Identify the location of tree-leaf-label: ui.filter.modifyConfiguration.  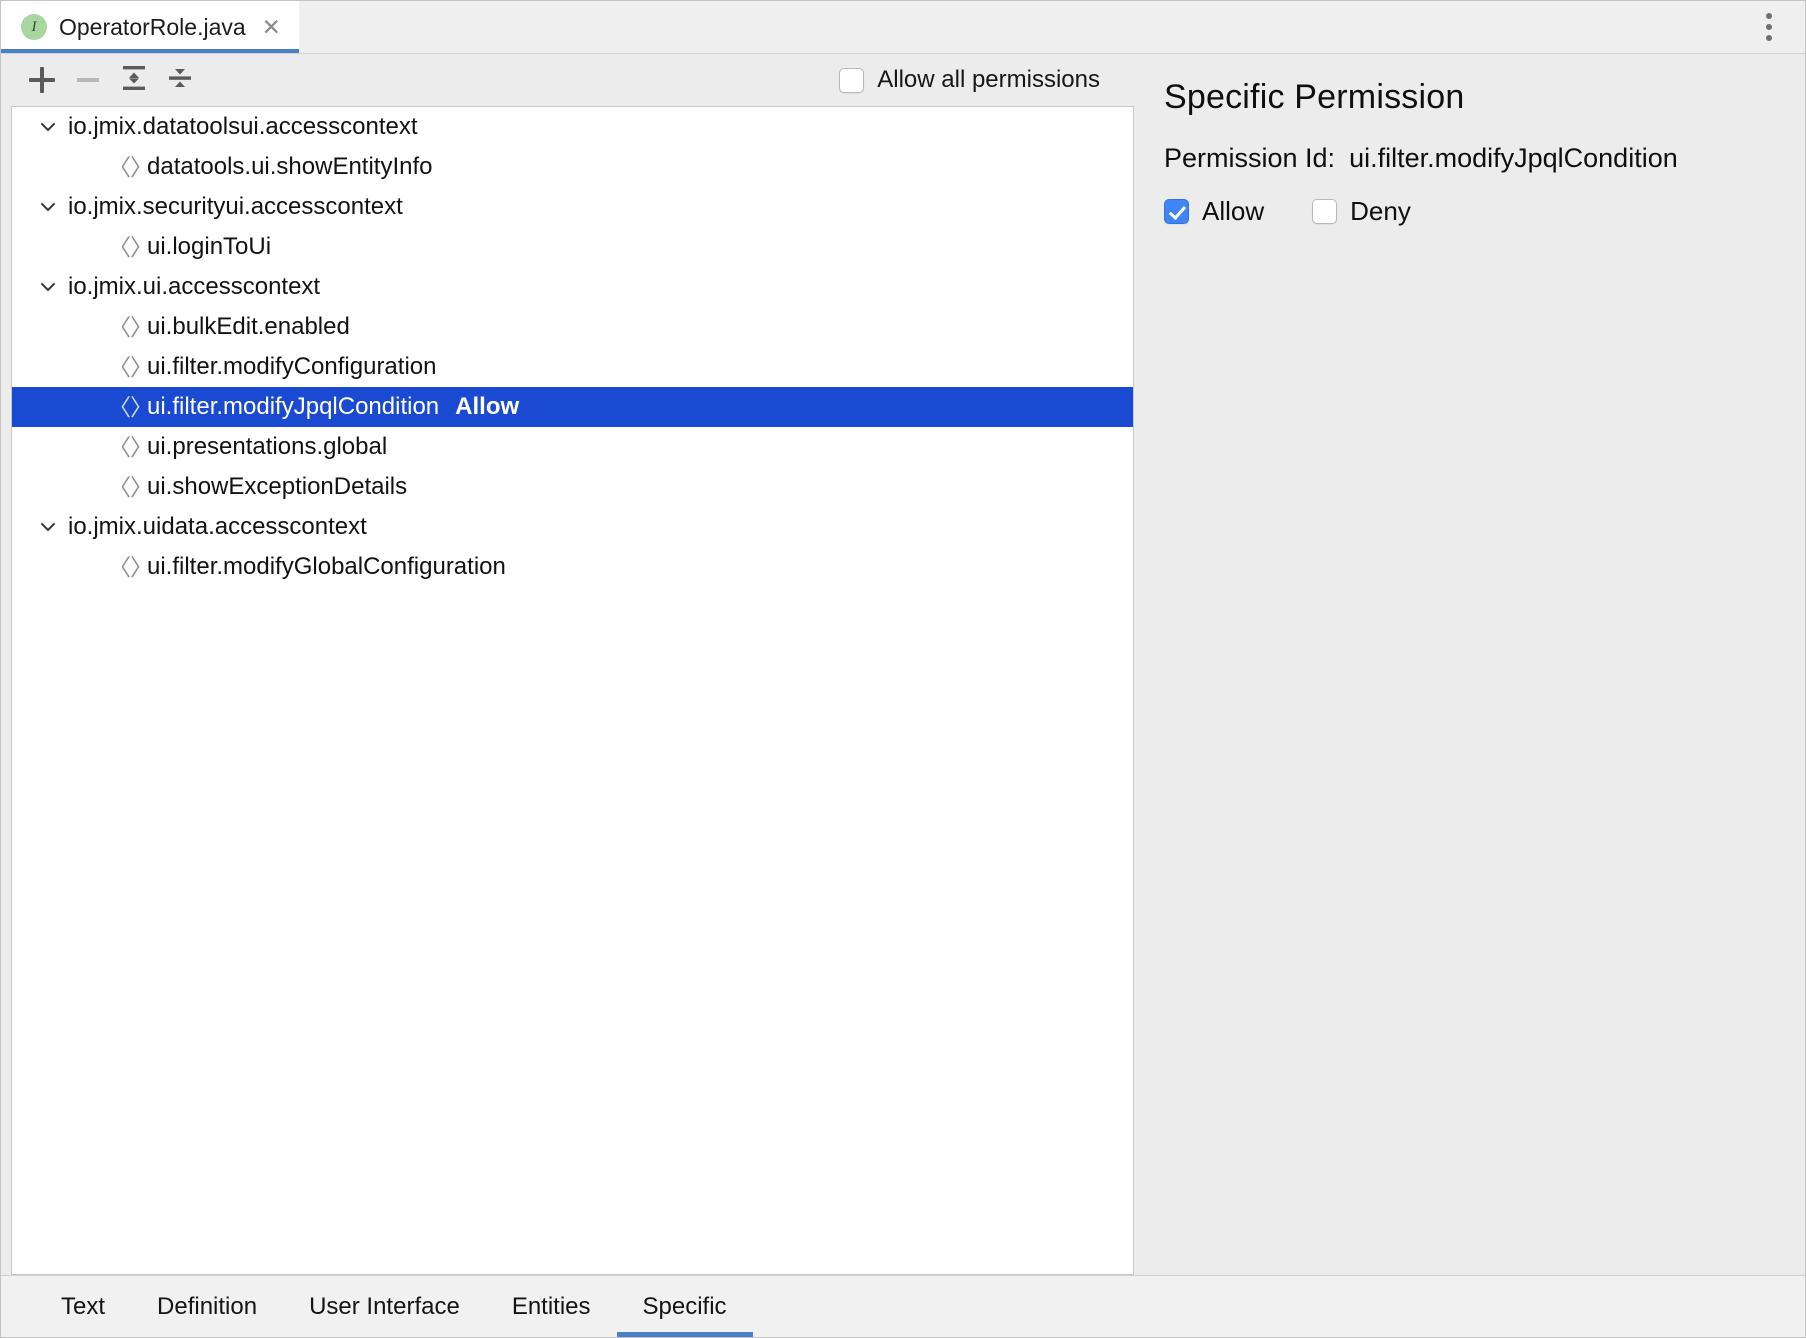
(292, 366).